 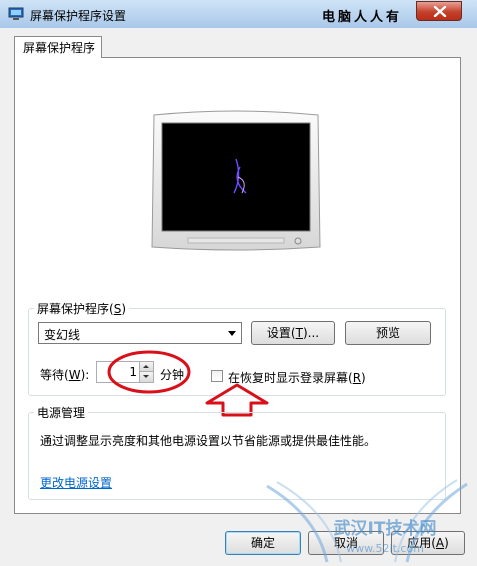 I want to click on title-watermark: 电脑人人有, so click(x=362, y=17).